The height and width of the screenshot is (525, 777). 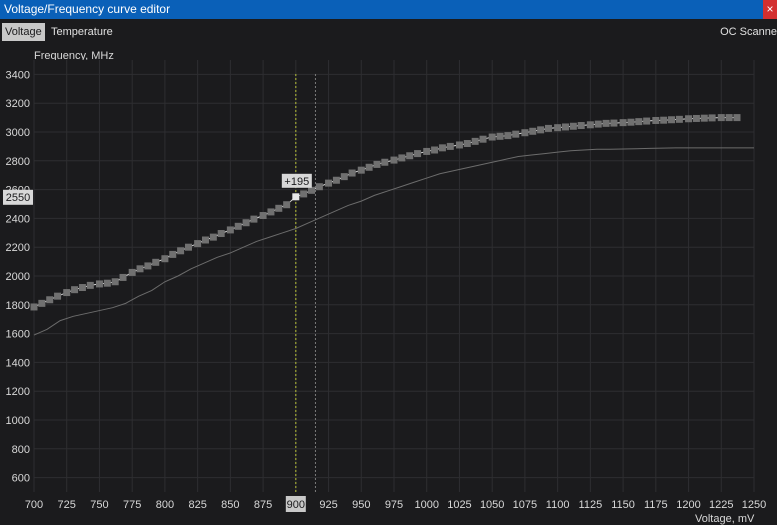 I want to click on y-tick-label: 1200, so click(x=18, y=392).